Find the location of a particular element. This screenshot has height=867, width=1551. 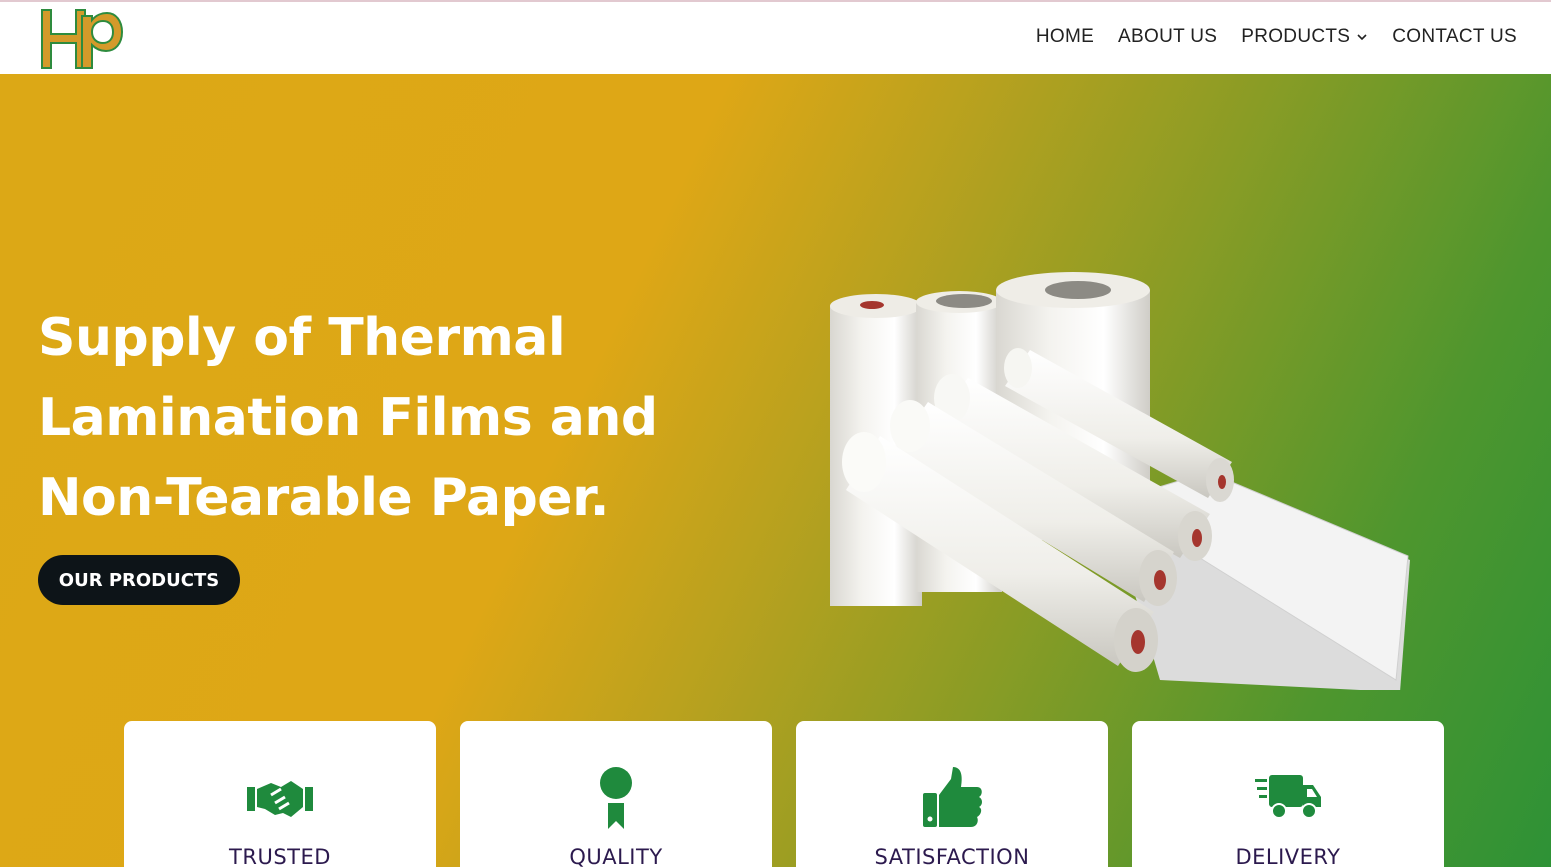

feature-title-trusted: TRUSTED is located at coordinates (280, 856).